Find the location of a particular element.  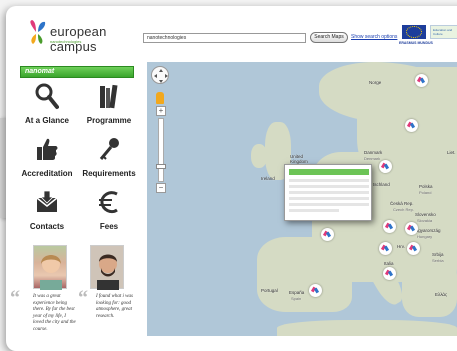

zoom-out-button: − is located at coordinates (161, 188).